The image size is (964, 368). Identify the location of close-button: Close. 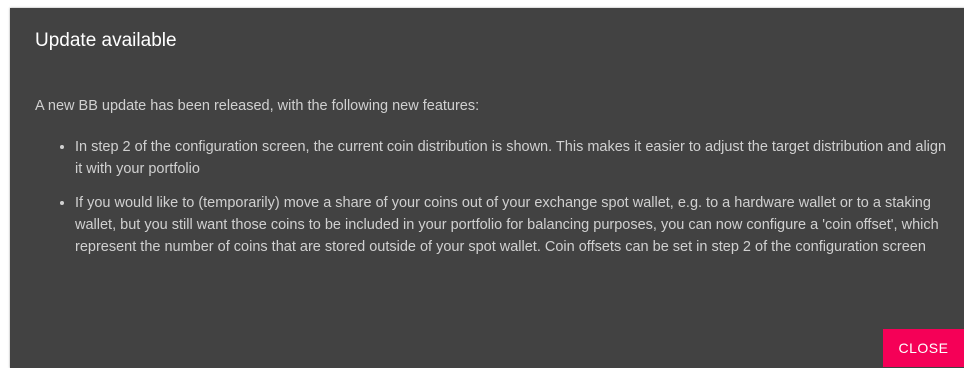
(923, 348).